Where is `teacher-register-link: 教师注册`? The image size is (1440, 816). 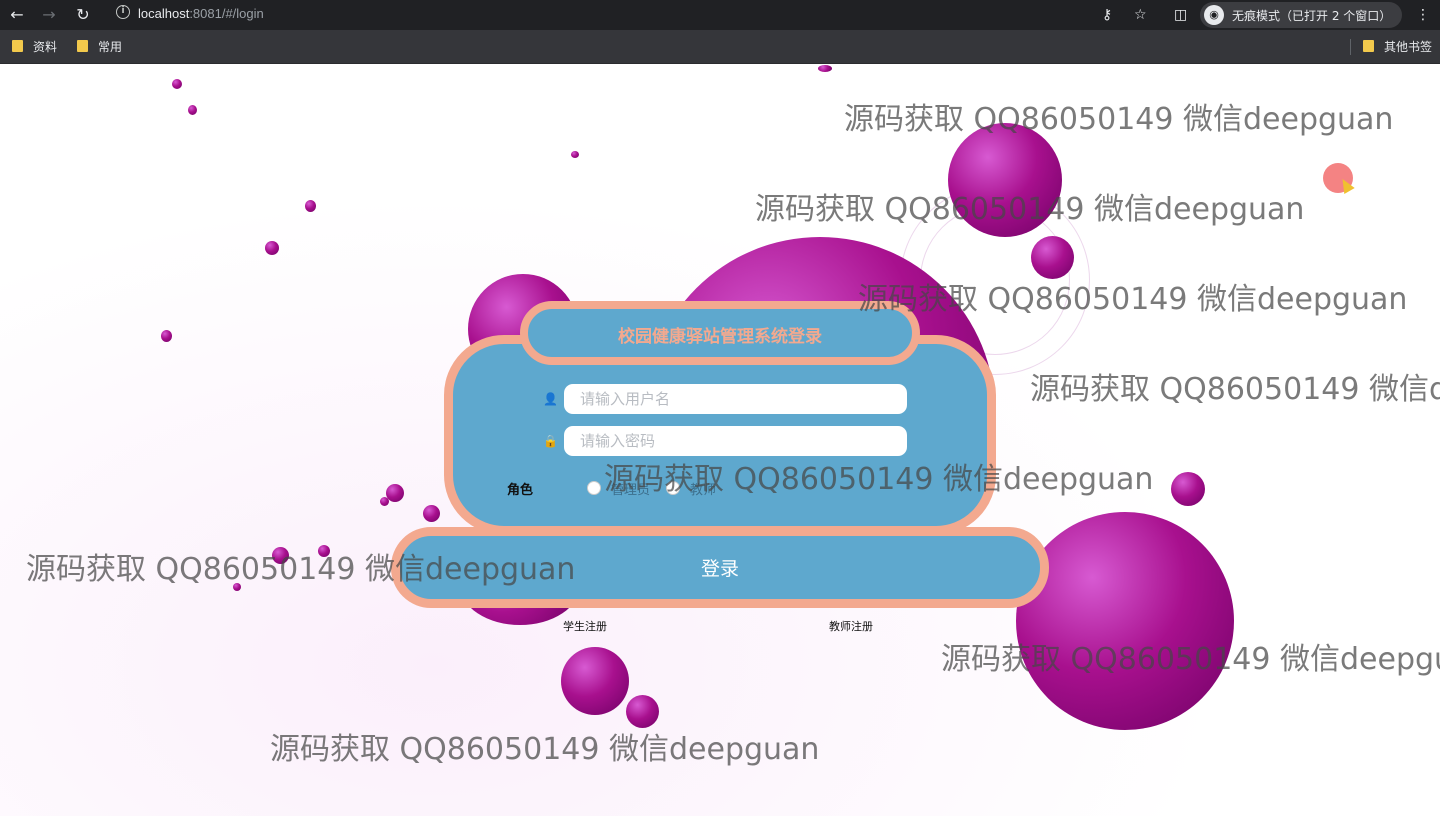 teacher-register-link: 教师注册 is located at coordinates (851, 626).